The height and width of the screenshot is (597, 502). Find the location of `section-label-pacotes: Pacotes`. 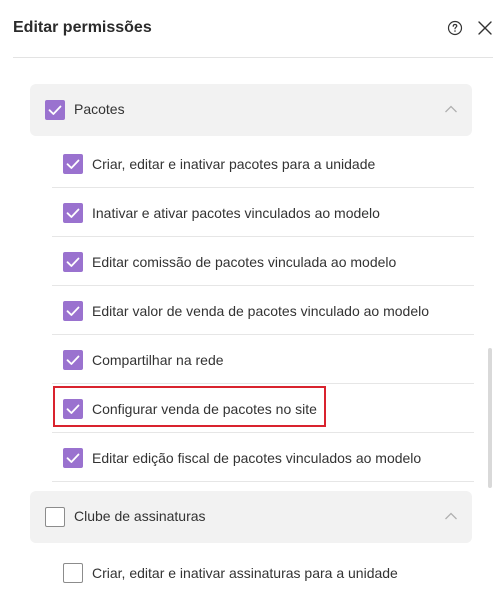

section-label-pacotes: Pacotes is located at coordinates (99, 109).